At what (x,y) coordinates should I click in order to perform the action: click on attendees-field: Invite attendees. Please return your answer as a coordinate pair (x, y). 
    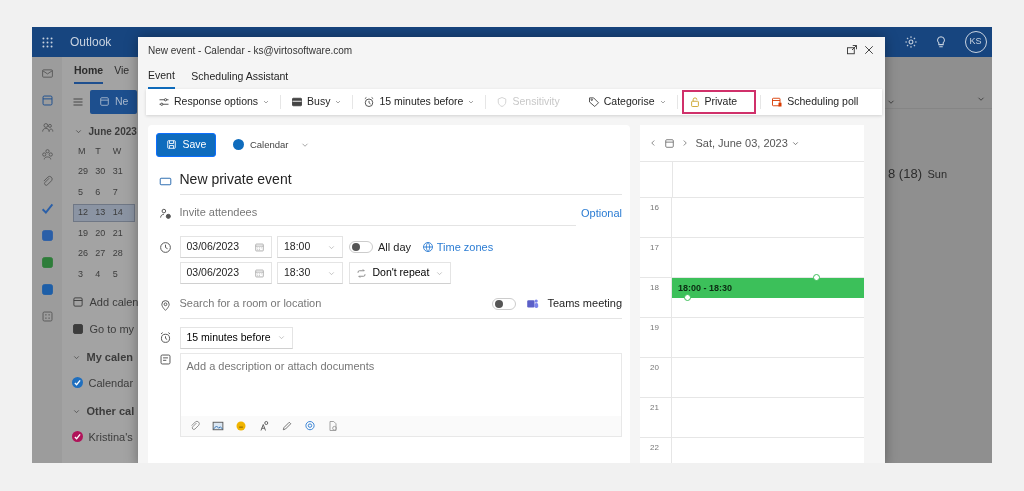
    Looking at the image, I should click on (377, 213).